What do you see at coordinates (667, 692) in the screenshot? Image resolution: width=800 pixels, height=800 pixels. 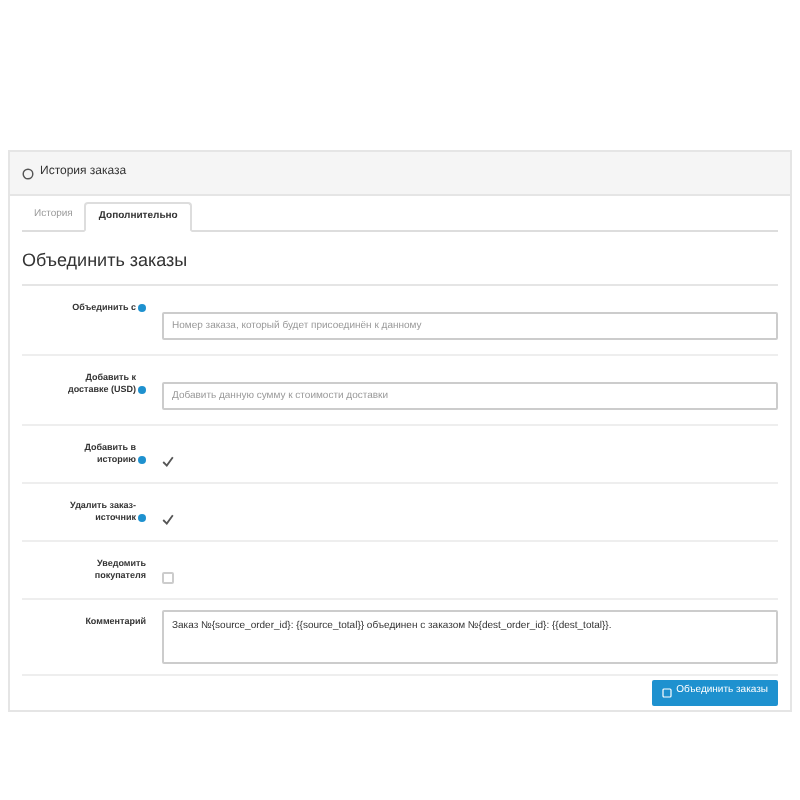 I see `merge-icon` at bounding box center [667, 692].